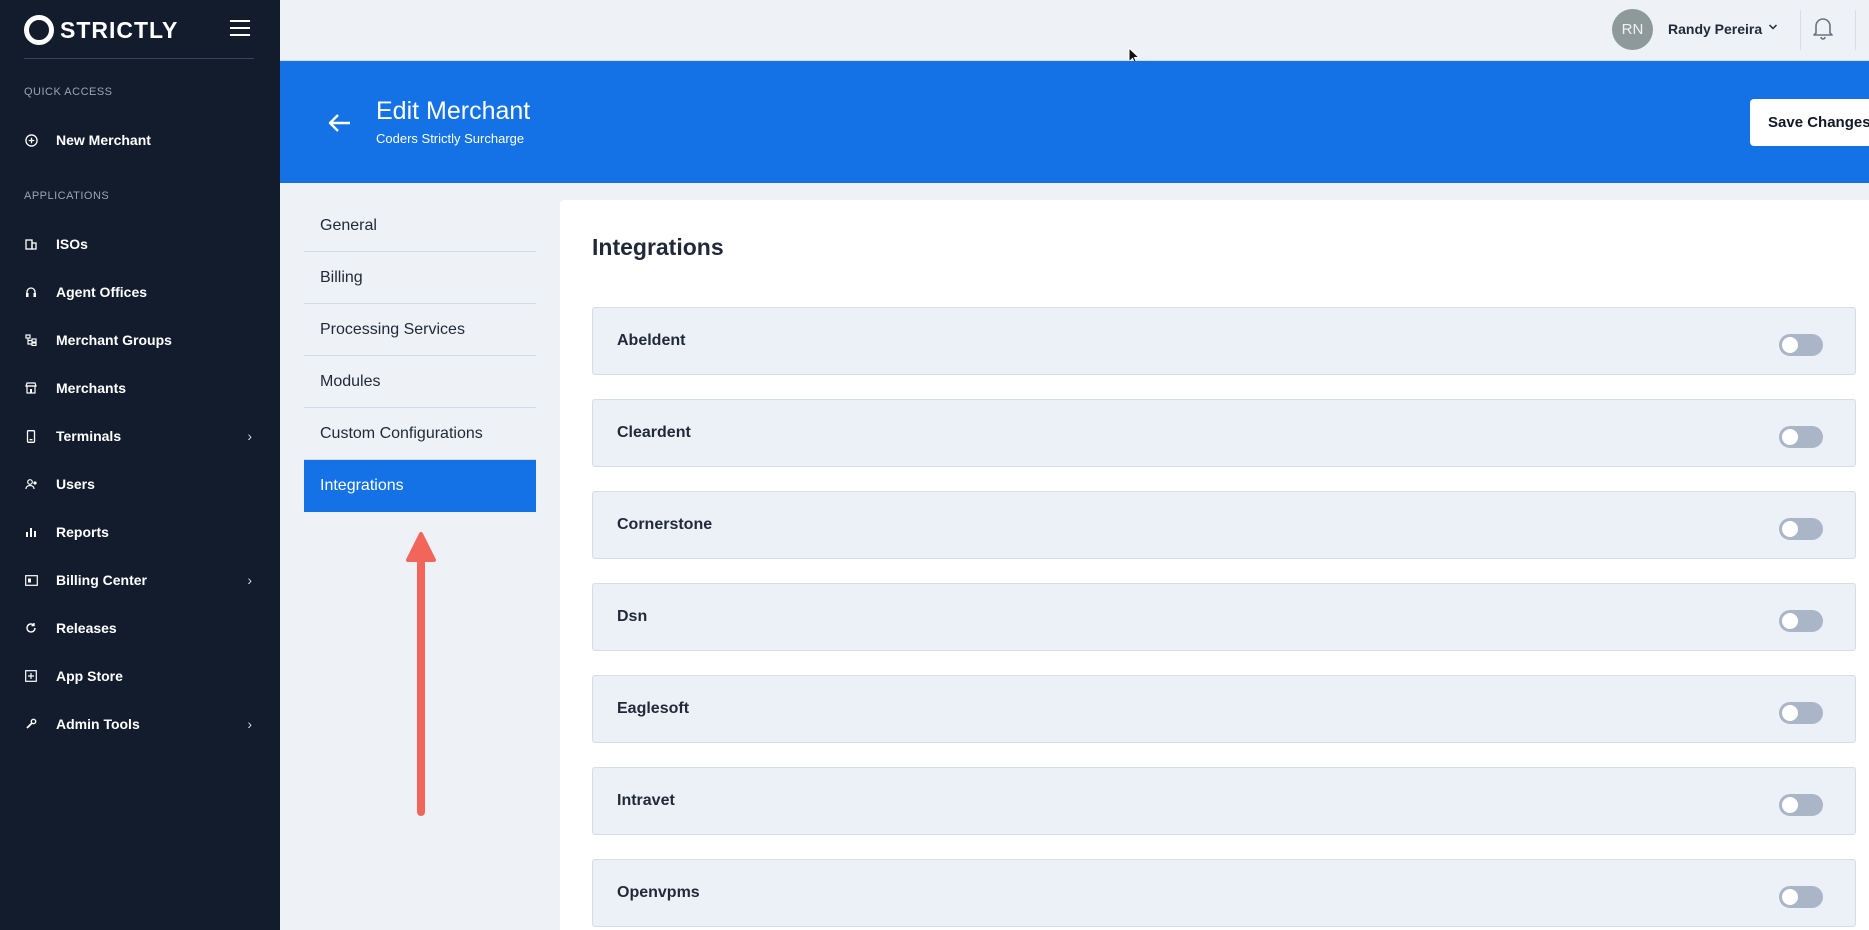 The width and height of the screenshot is (1869, 930). What do you see at coordinates (31, 676) in the screenshot?
I see `grid-box-icon` at bounding box center [31, 676].